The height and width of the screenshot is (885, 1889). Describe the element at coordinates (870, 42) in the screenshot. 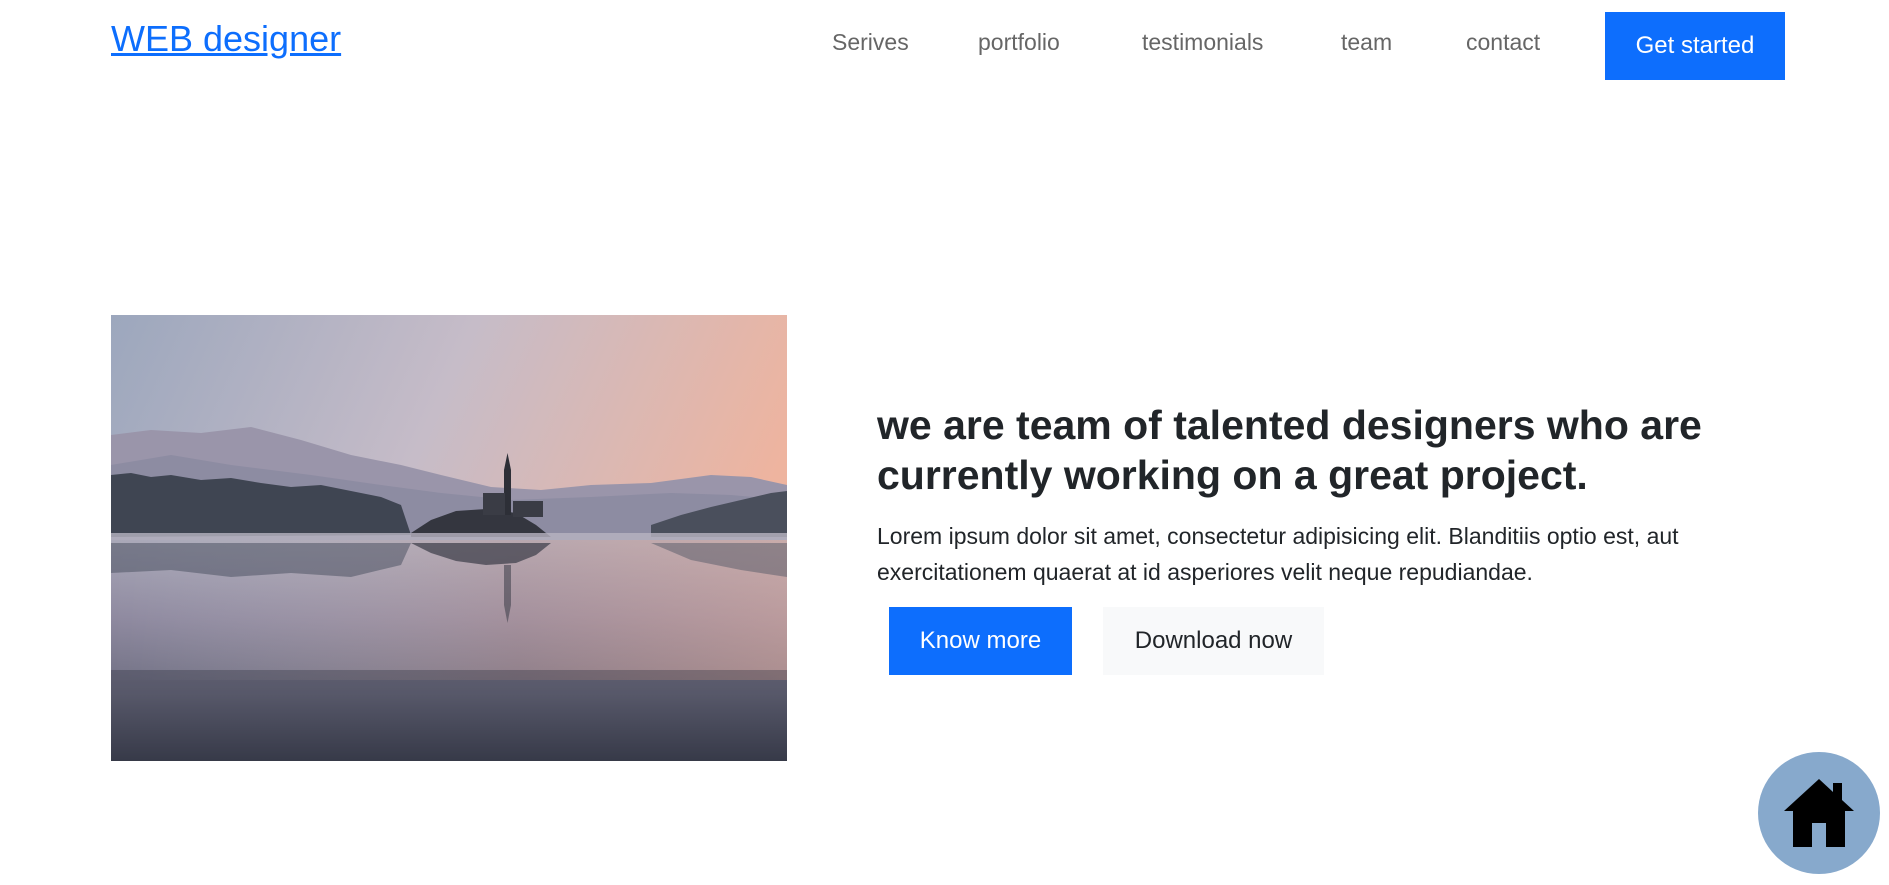

I see `nav-link-services: Serives` at that location.